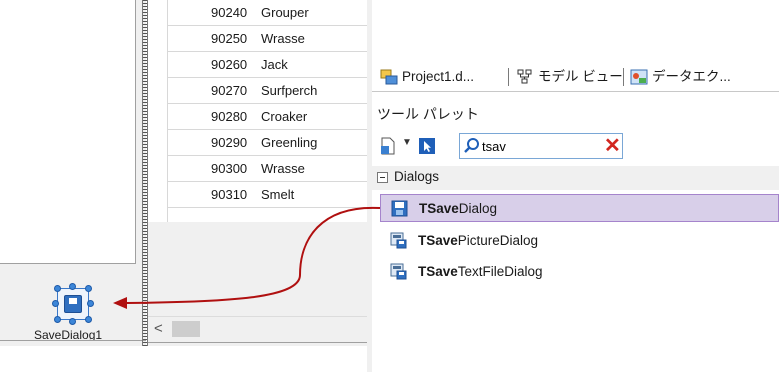  What do you see at coordinates (278, 194) in the screenshot?
I see `row-name: Smelt` at bounding box center [278, 194].